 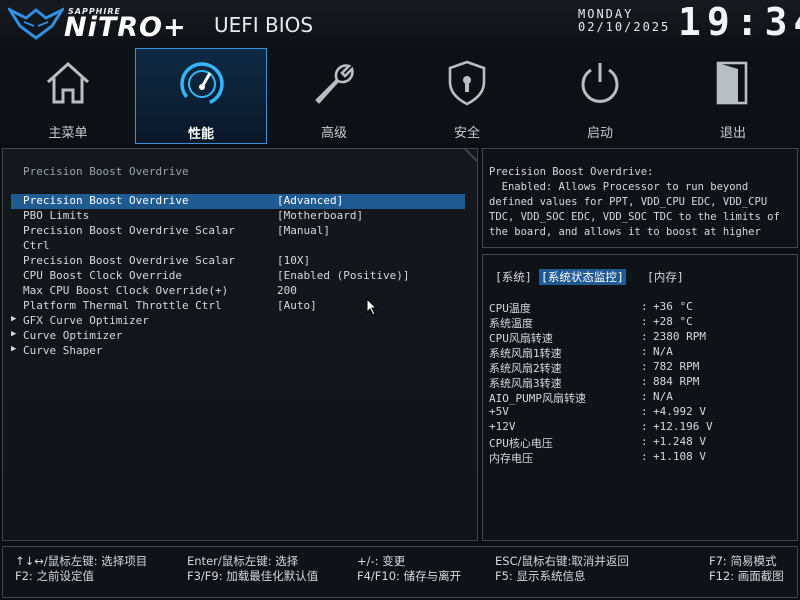 What do you see at coordinates (732, 133) in the screenshot?
I see `tab-label: 退出` at bounding box center [732, 133].